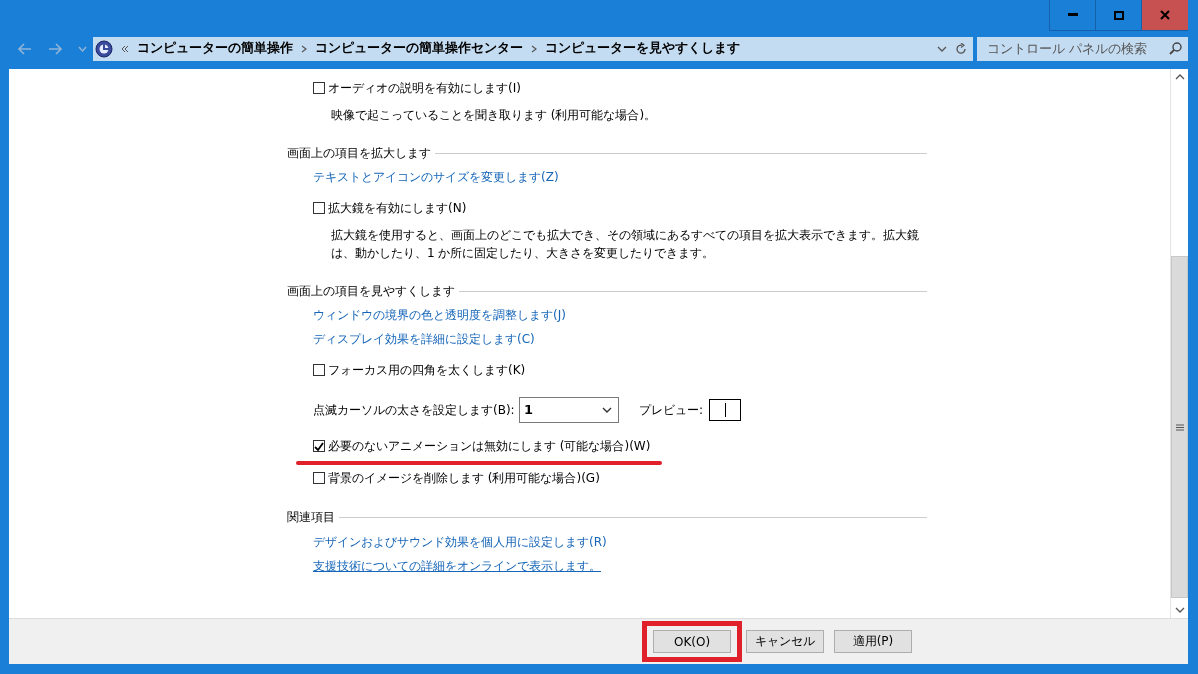  I want to click on maximize-icon, so click(1118, 15).